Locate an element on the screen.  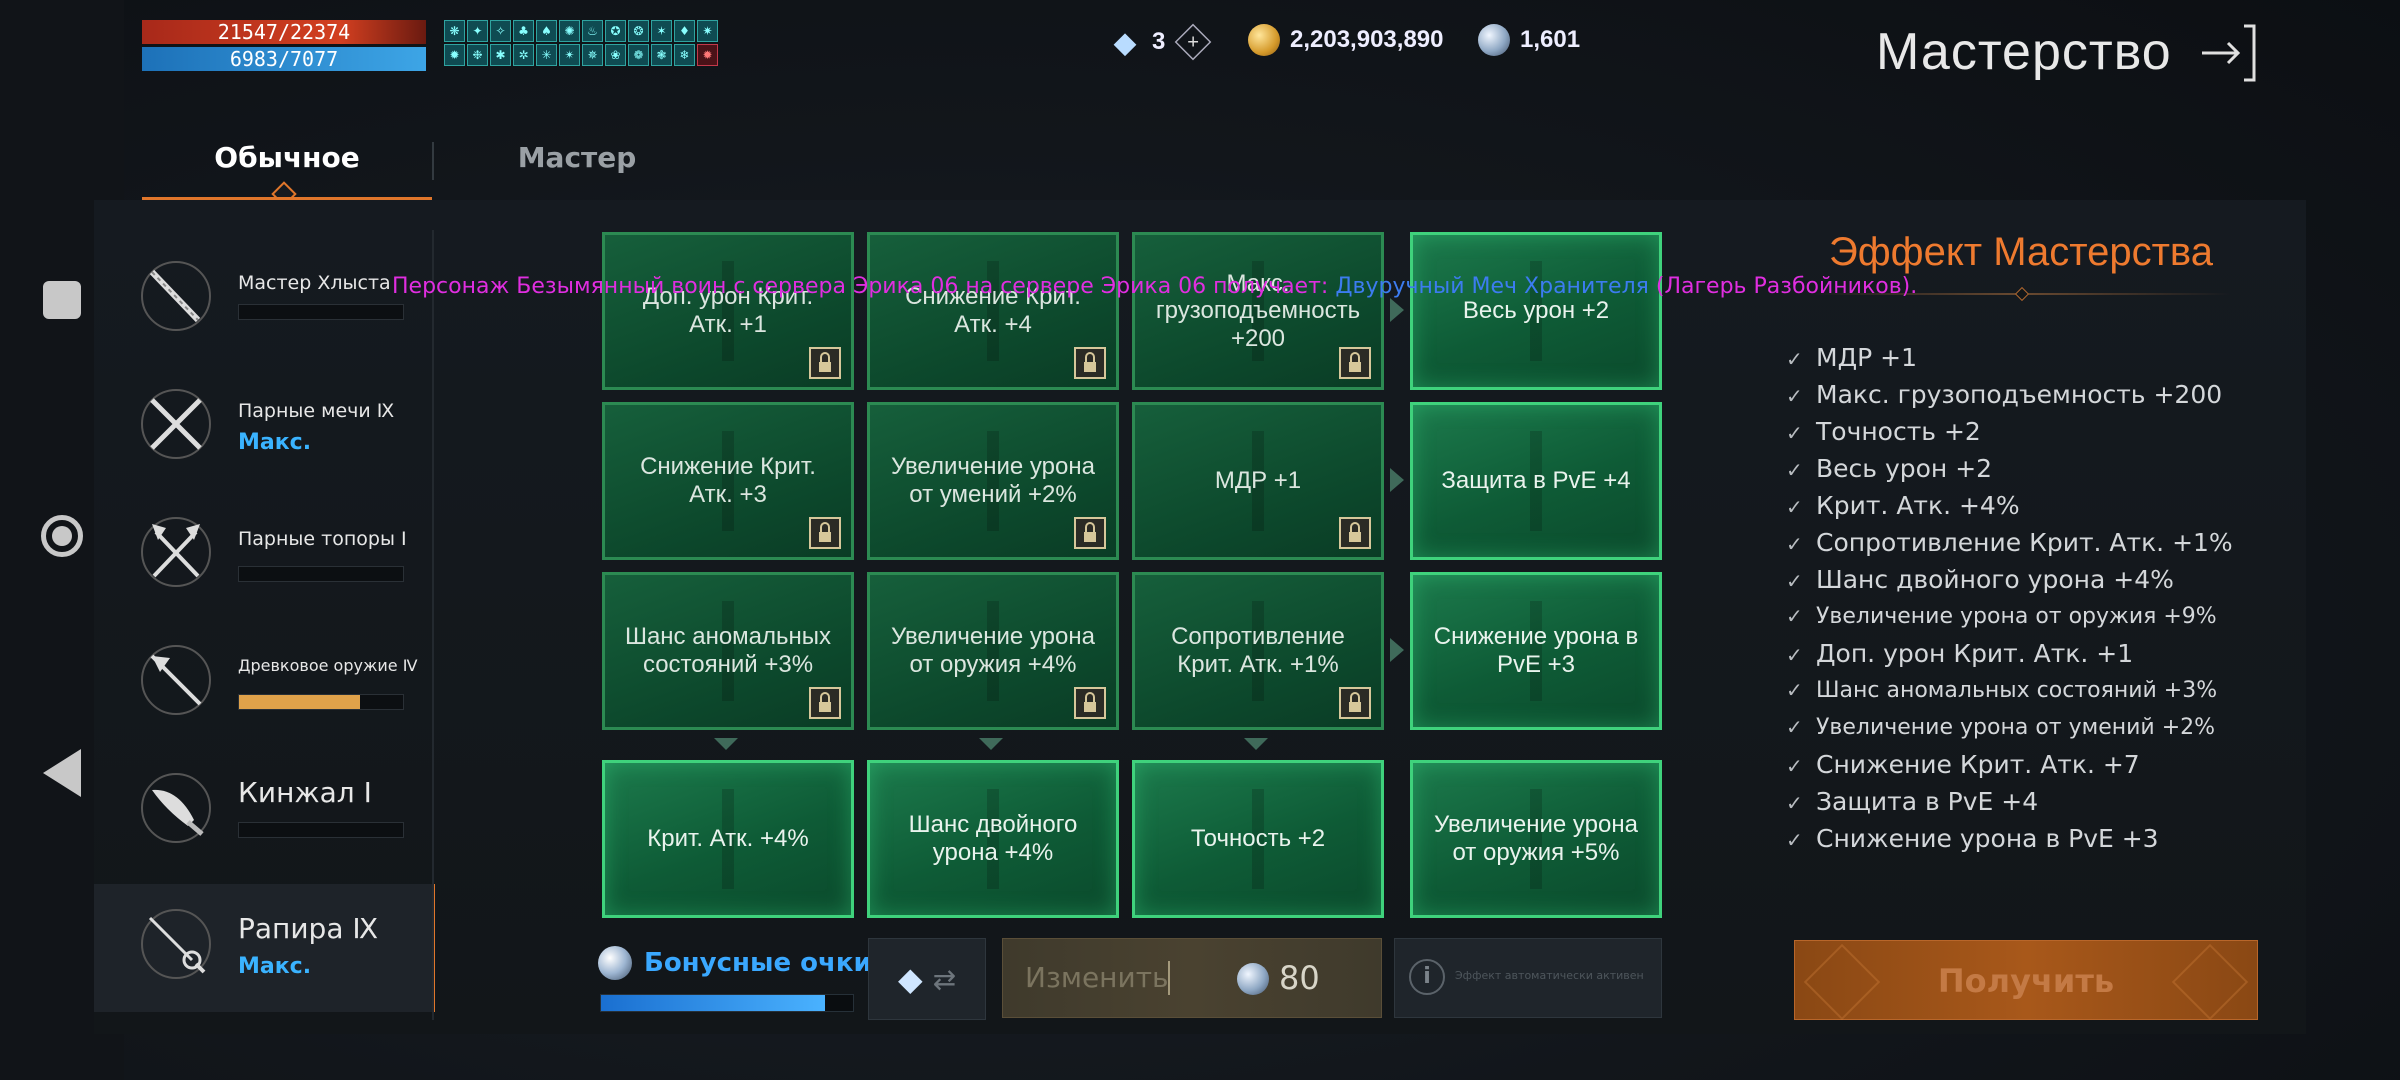
gold-currency: 2,203,903,890 is located at coordinates (1345, 40).